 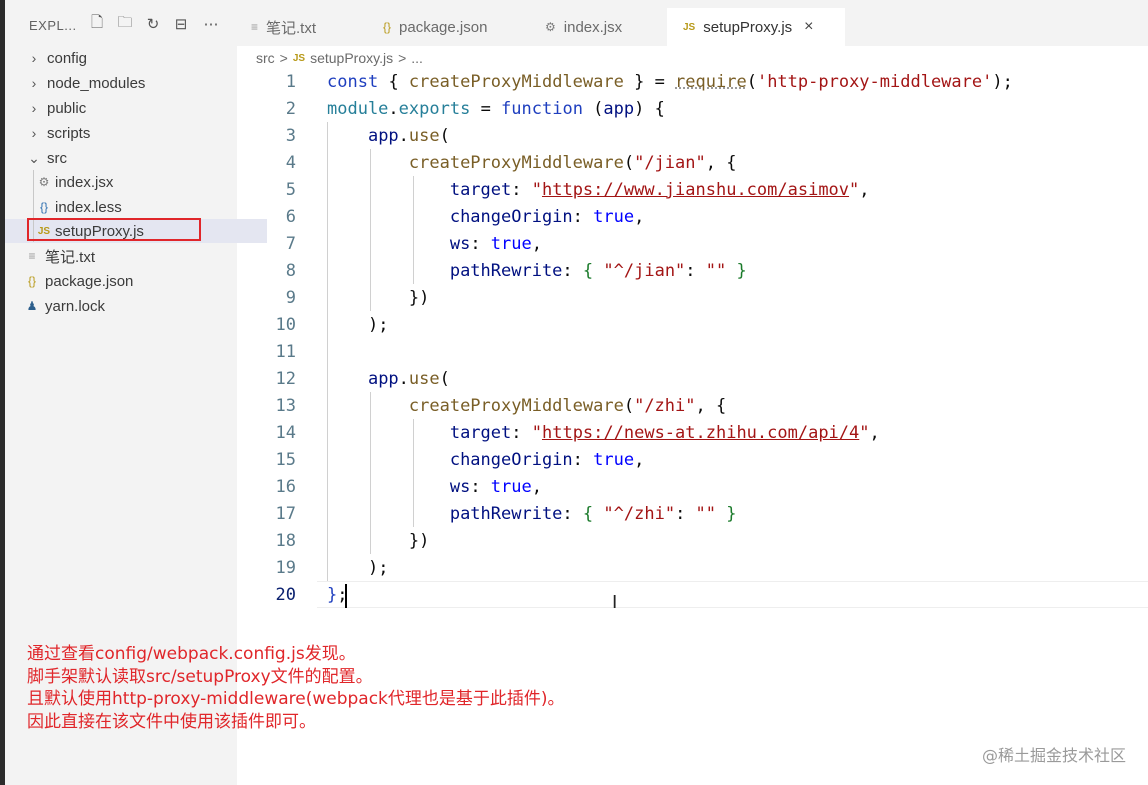 I want to click on tree-file-package-json: {} package.json, so click(x=130, y=281).